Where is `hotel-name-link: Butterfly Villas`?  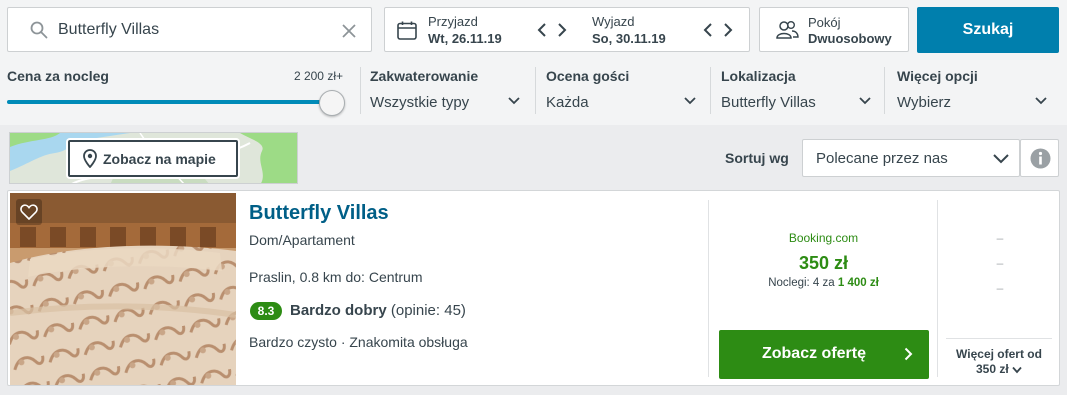 hotel-name-link: Butterfly Villas is located at coordinates (319, 213).